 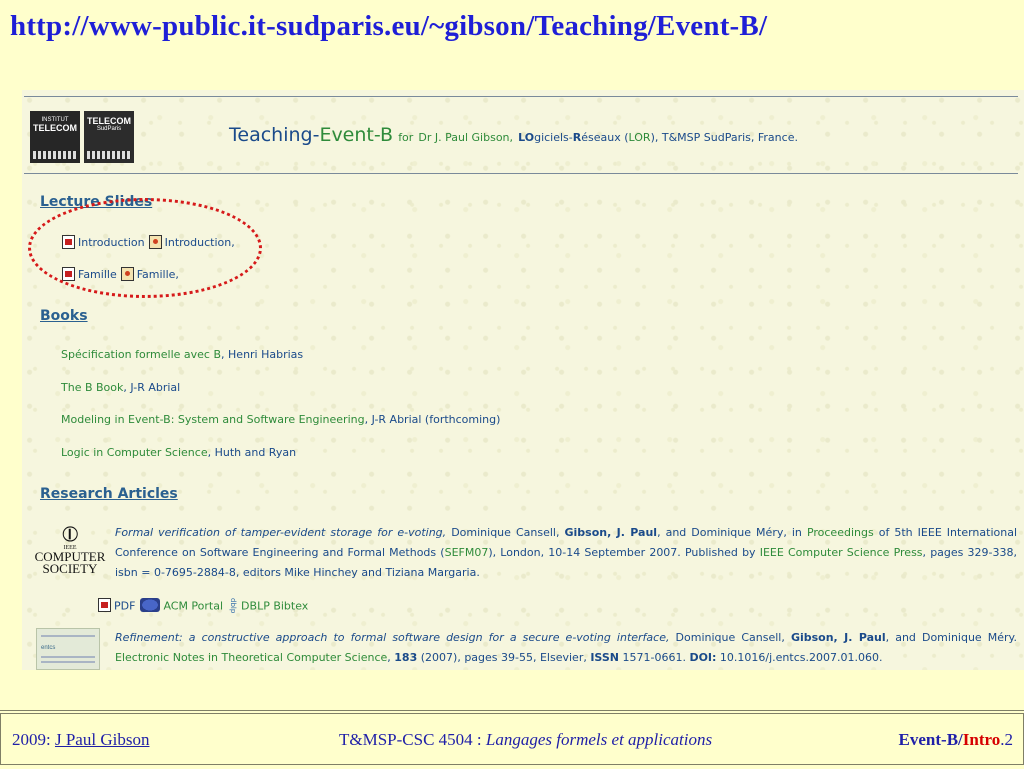 I want to click on article2-gibson: Gibson, J. Paul, so click(x=838, y=637).